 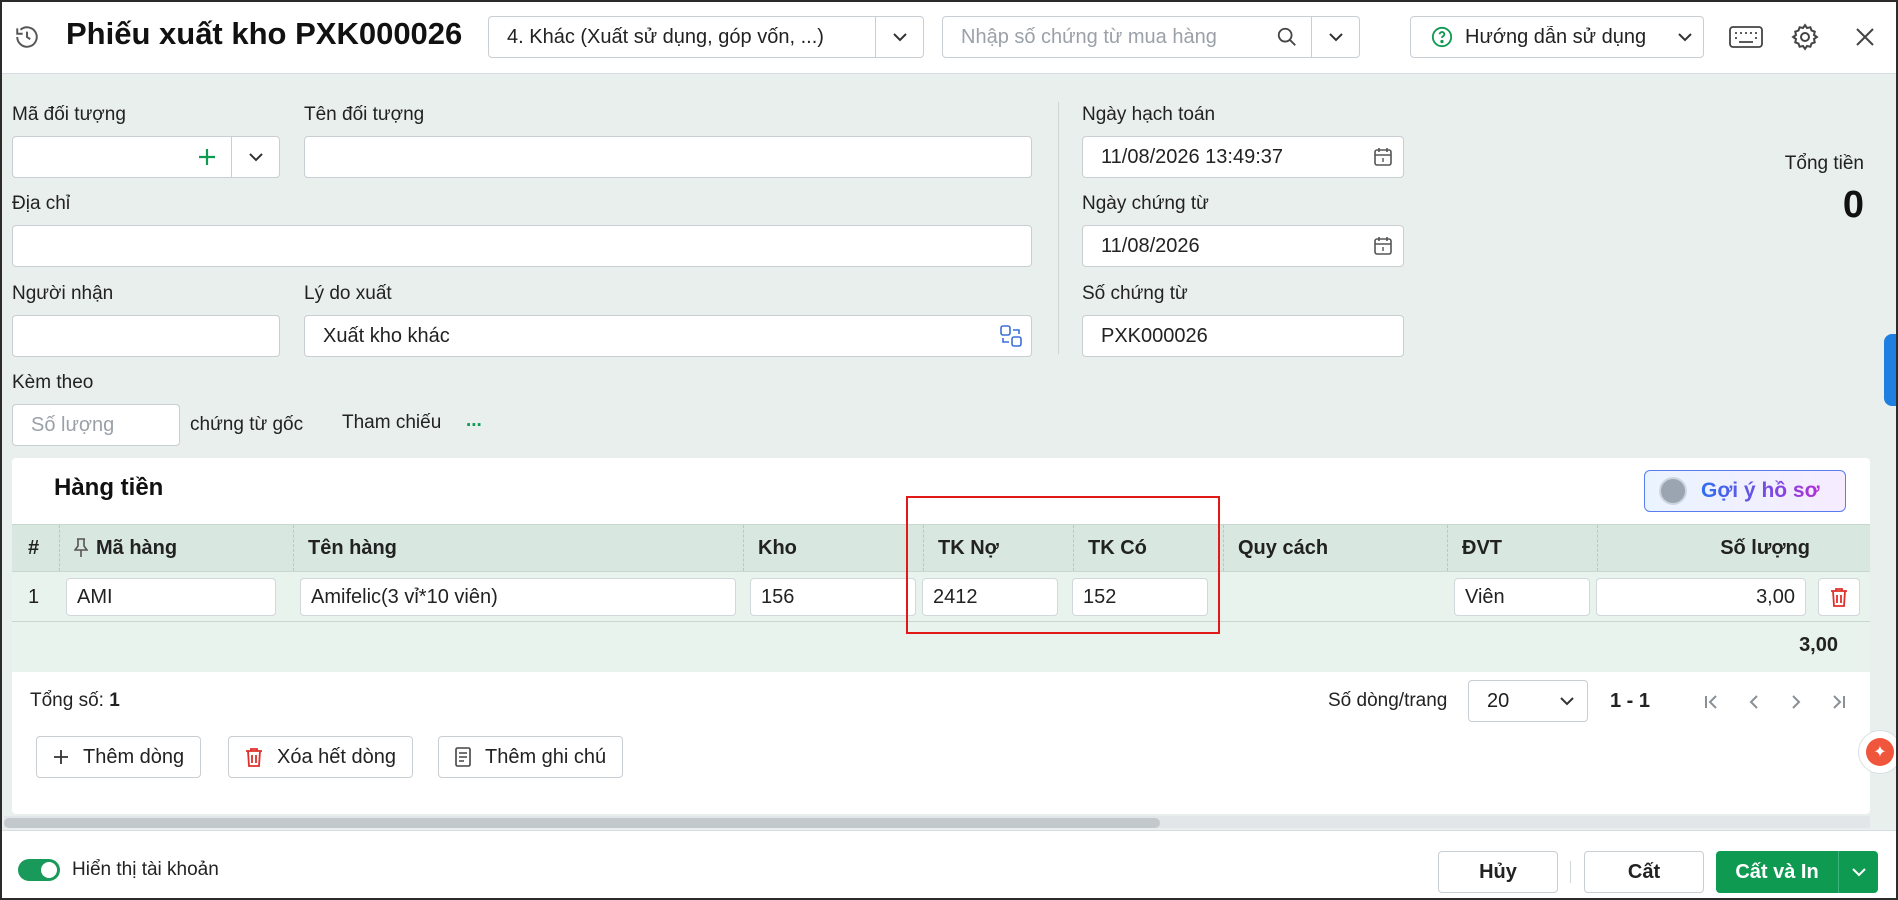 I want to click on ten-doi-tuong-field, so click(x=668, y=157).